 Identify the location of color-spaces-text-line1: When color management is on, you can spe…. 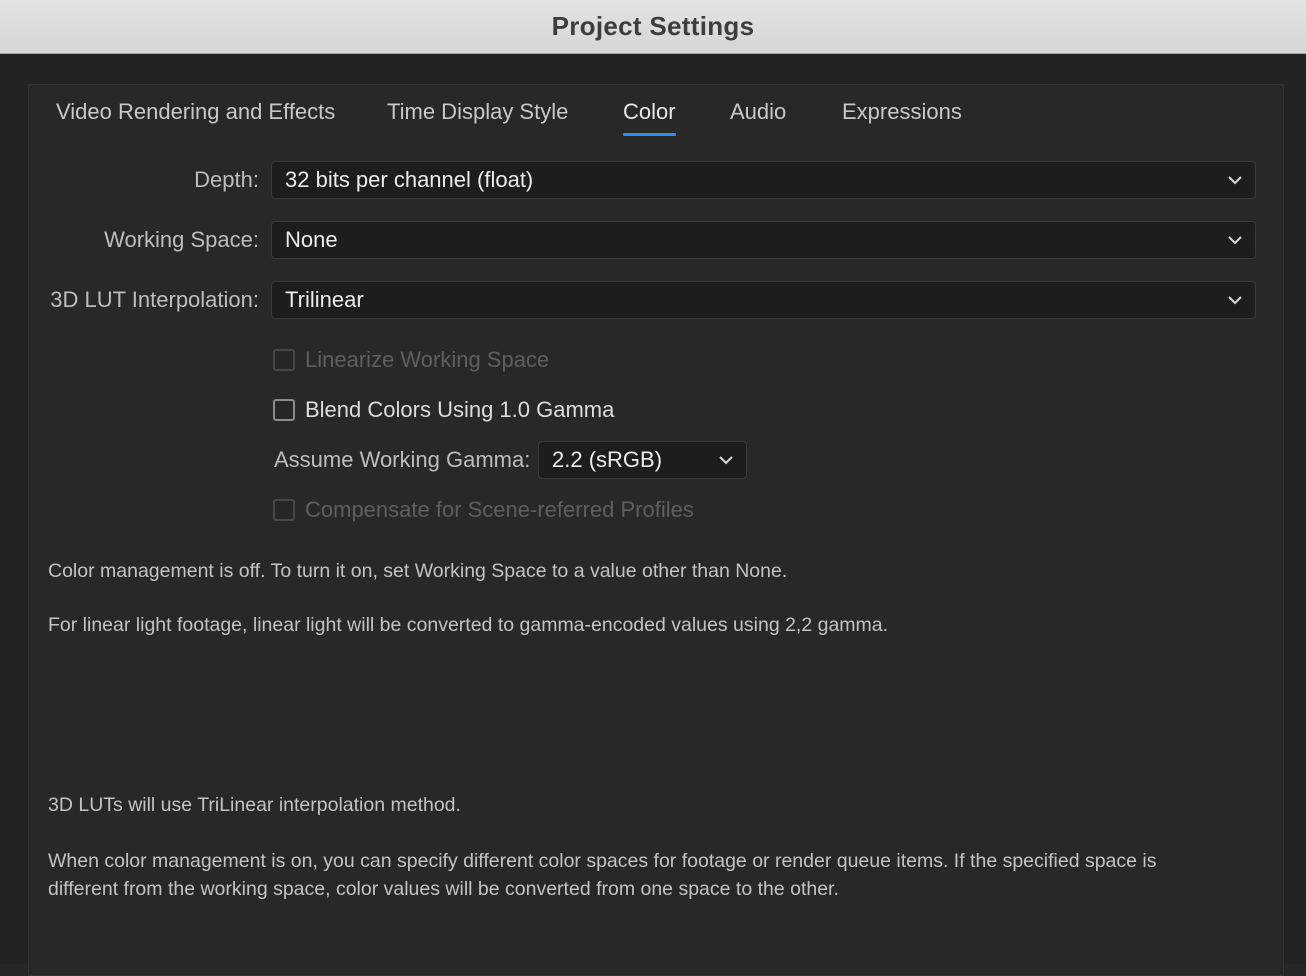
(602, 861).